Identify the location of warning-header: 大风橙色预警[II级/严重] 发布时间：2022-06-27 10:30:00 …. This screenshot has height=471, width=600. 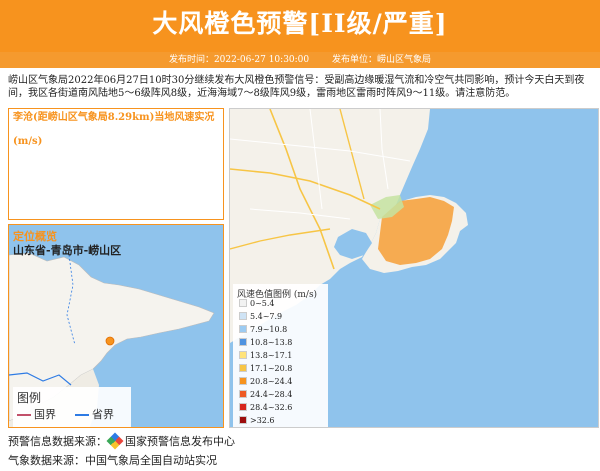
(300, 34).